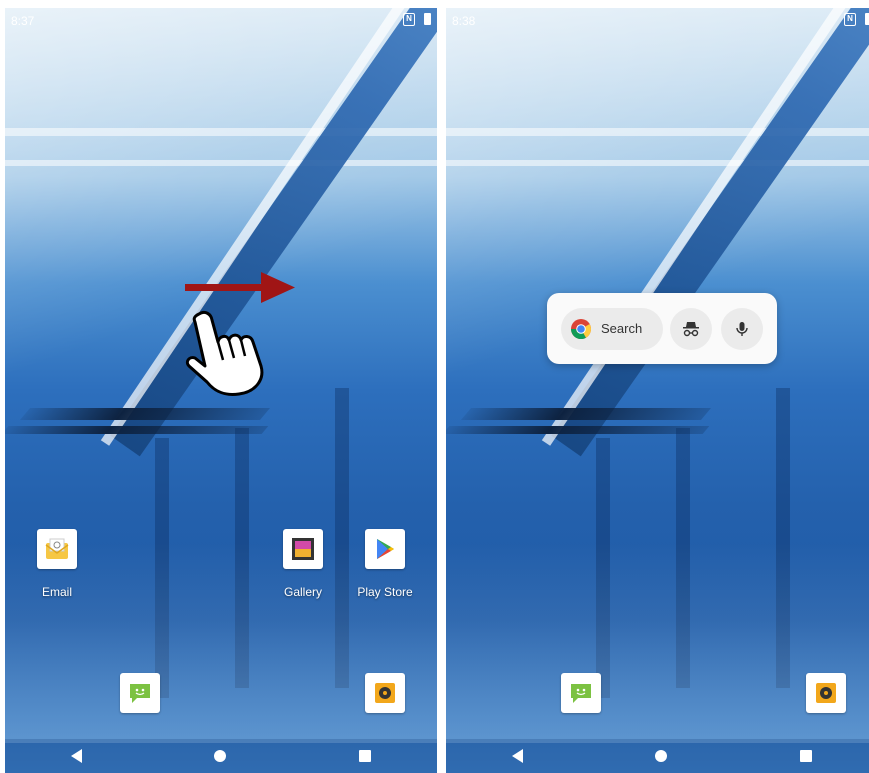 The height and width of the screenshot is (773, 869). I want to click on search-bar: Search, so click(612, 329).